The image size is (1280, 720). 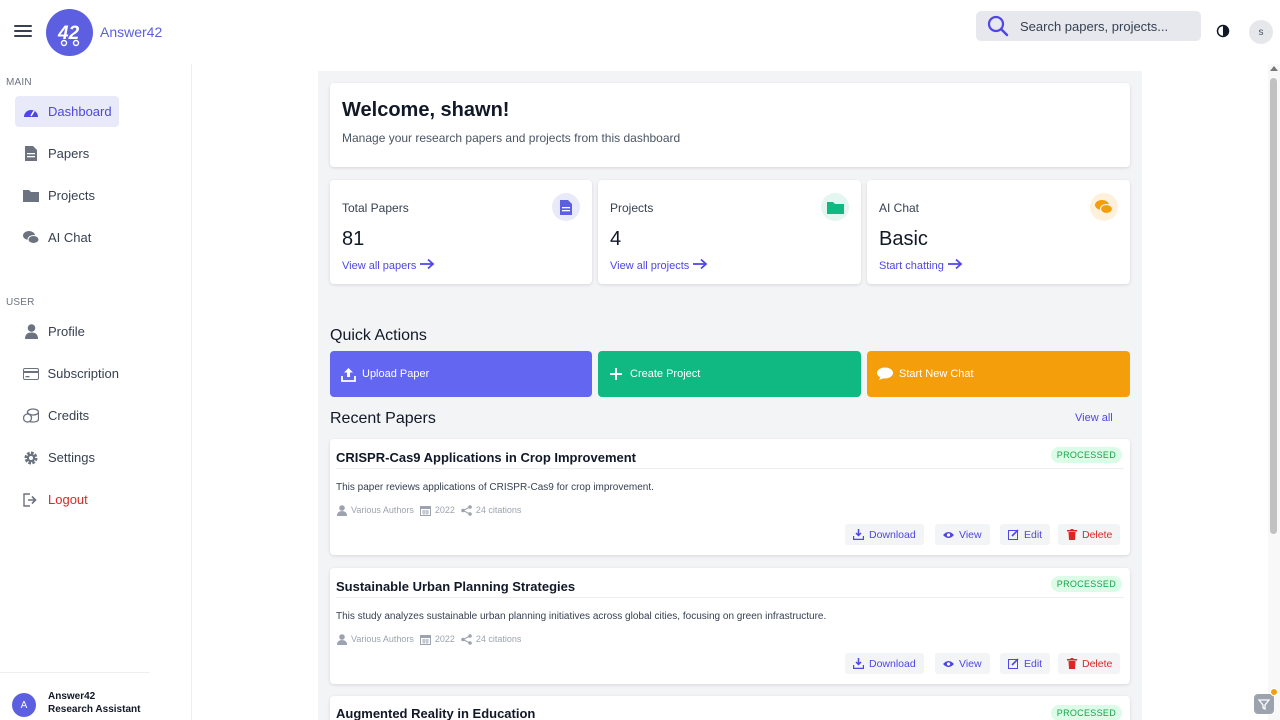 I want to click on start-chatting-link: Start chatting, so click(x=921, y=265).